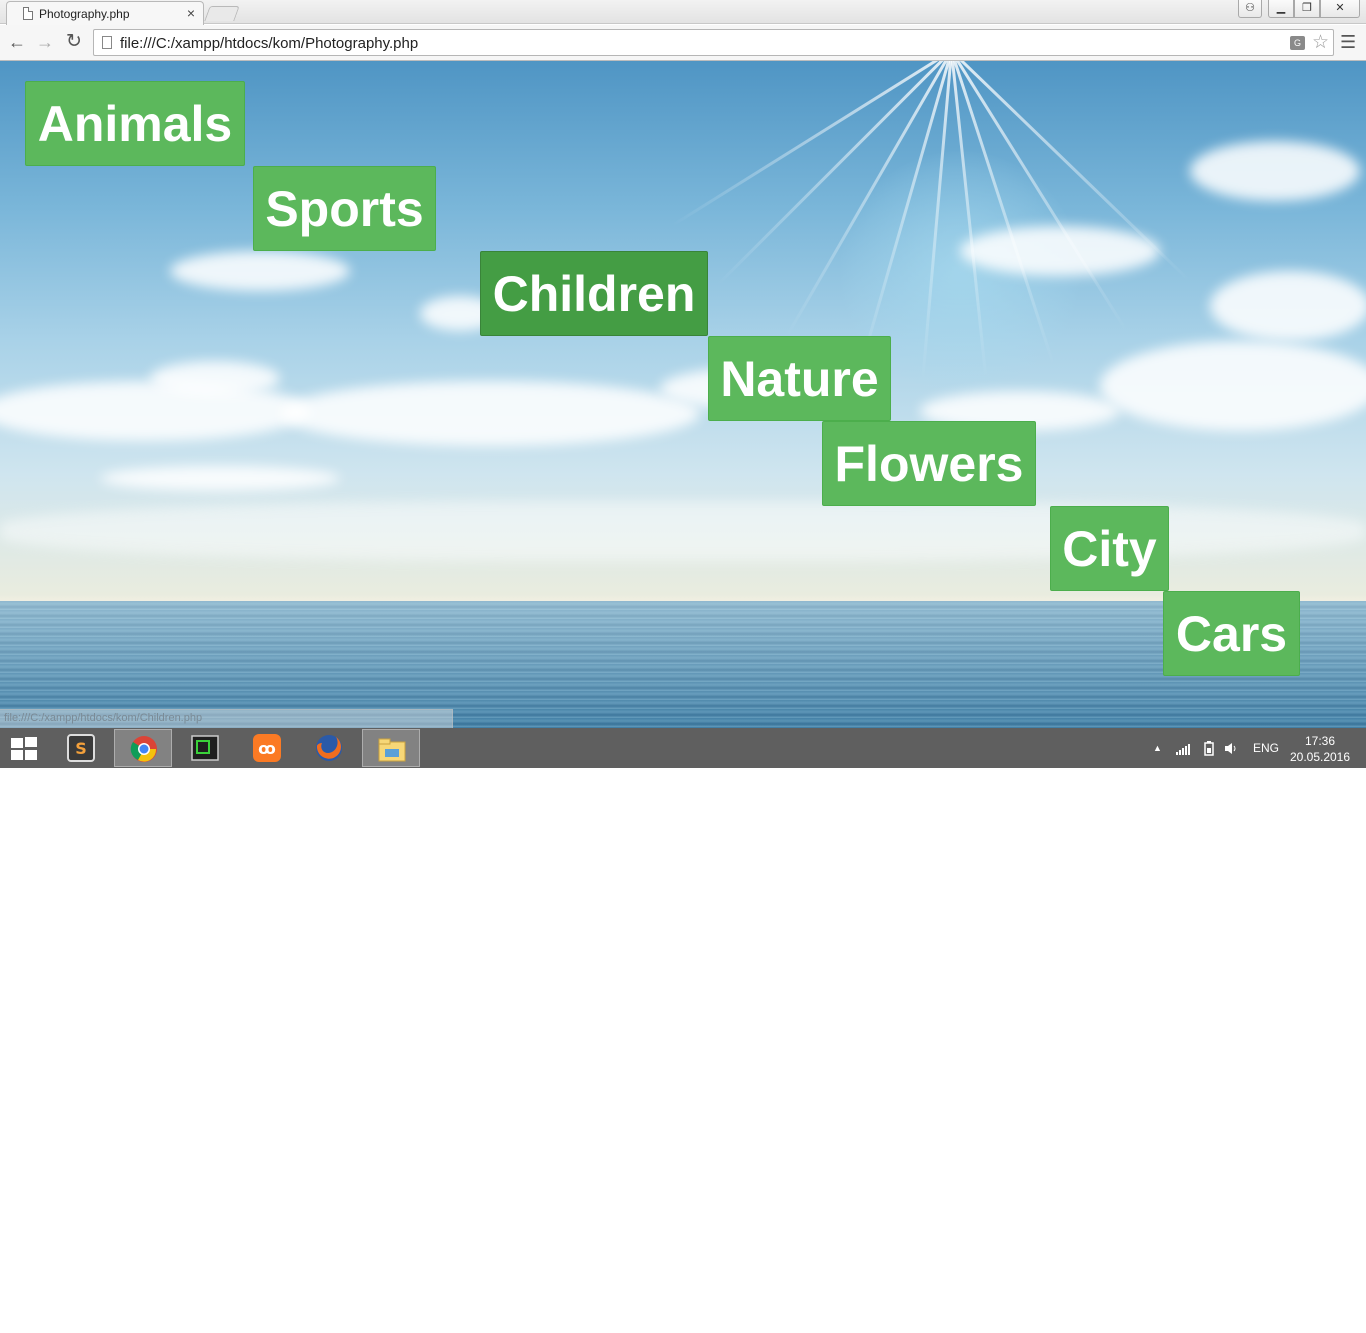 This screenshot has width=1366, height=1333. I want to click on windows-logo-icon, so click(25, 749).